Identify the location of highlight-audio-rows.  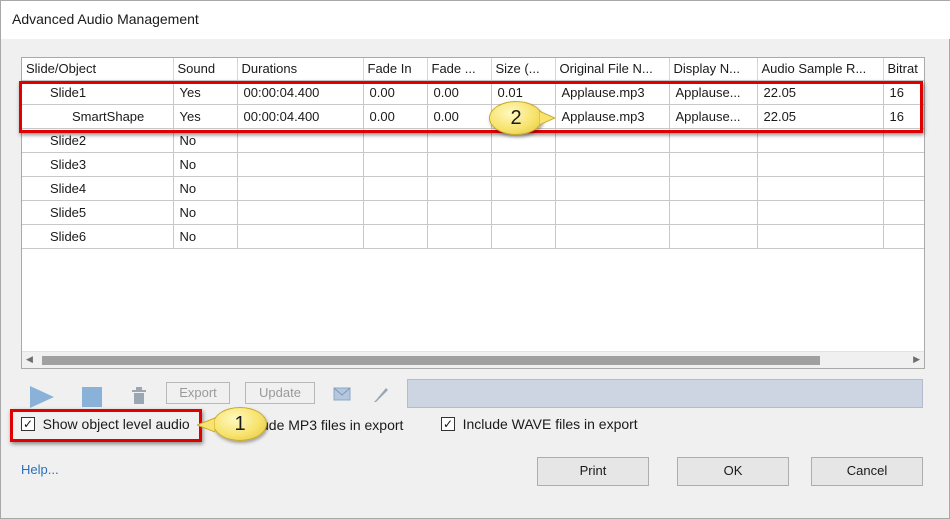
(471, 107).